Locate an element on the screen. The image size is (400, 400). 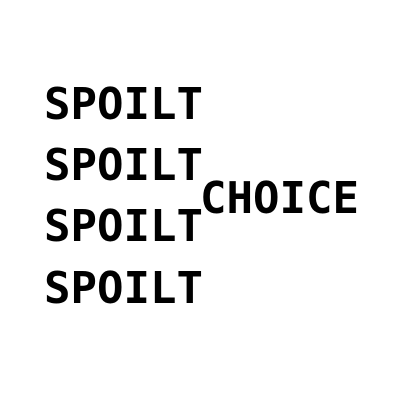
word-spoilt-4: SPOILT is located at coordinates (123, 288).